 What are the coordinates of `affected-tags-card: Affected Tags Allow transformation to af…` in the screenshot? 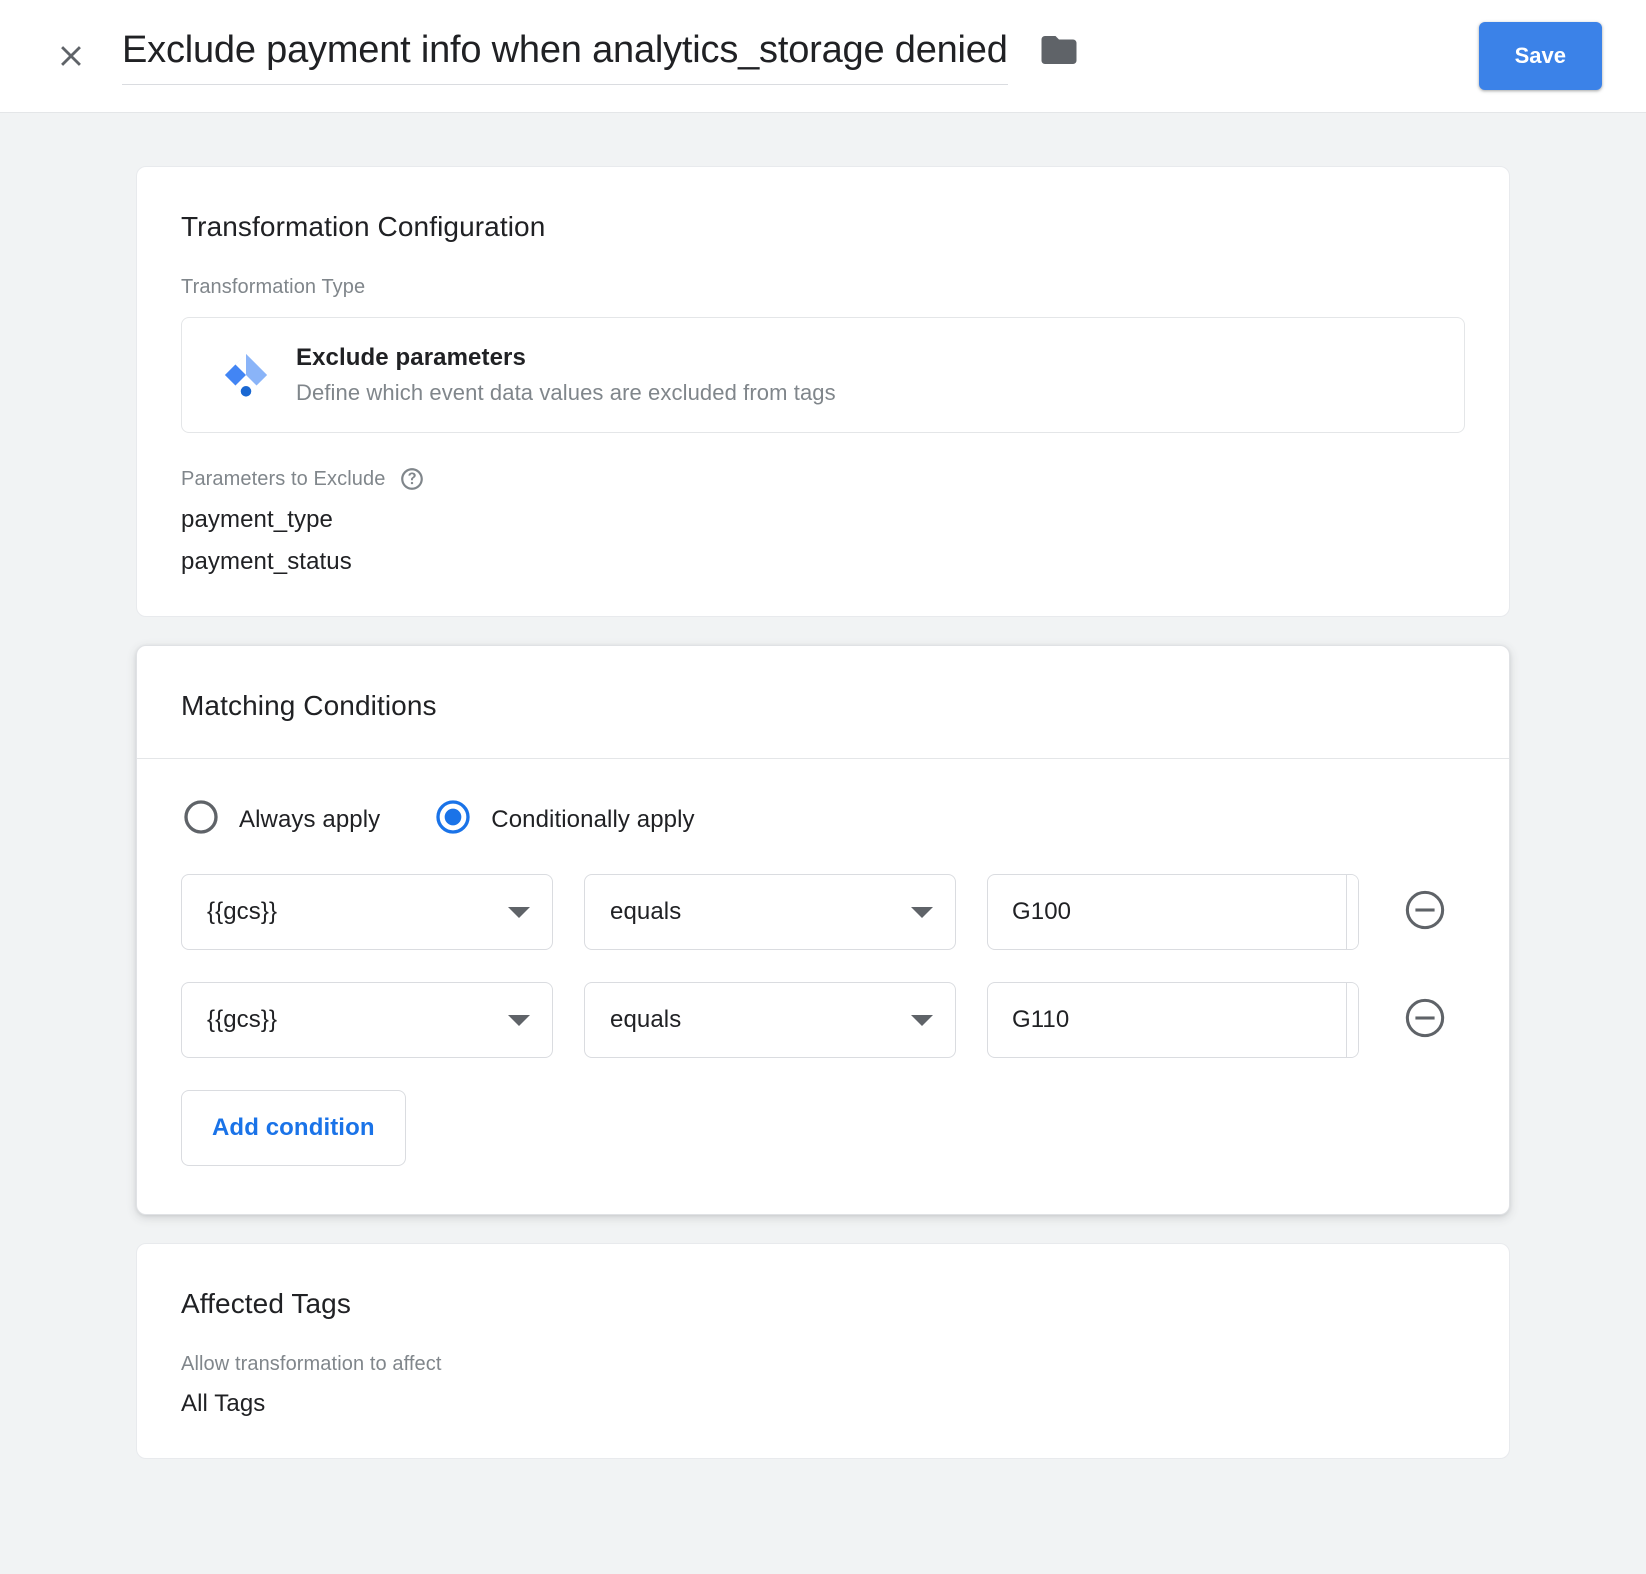 It's located at (823, 1351).